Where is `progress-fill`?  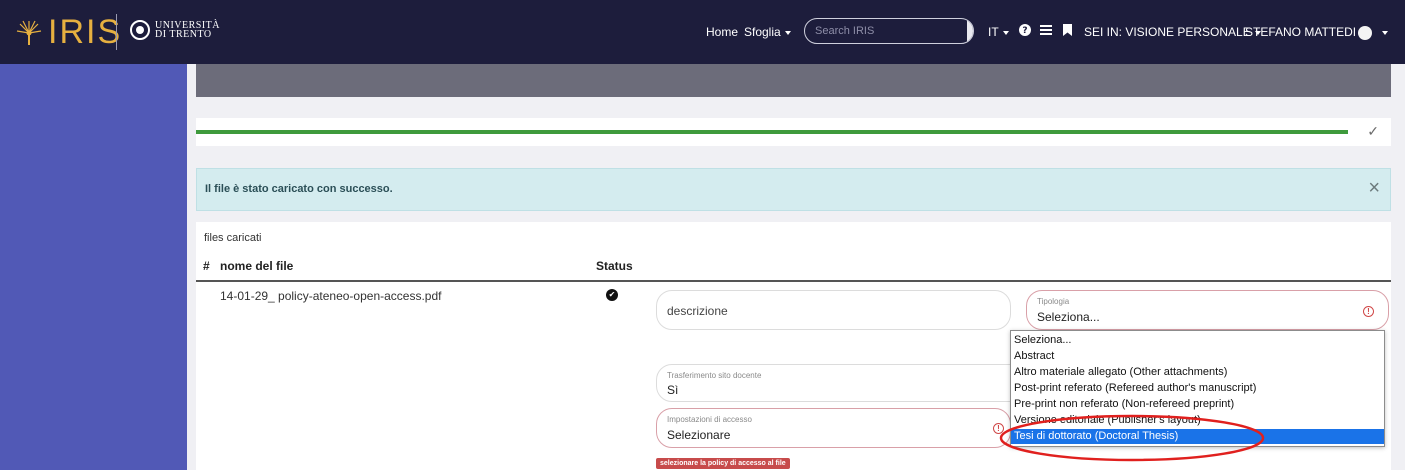 progress-fill is located at coordinates (772, 132).